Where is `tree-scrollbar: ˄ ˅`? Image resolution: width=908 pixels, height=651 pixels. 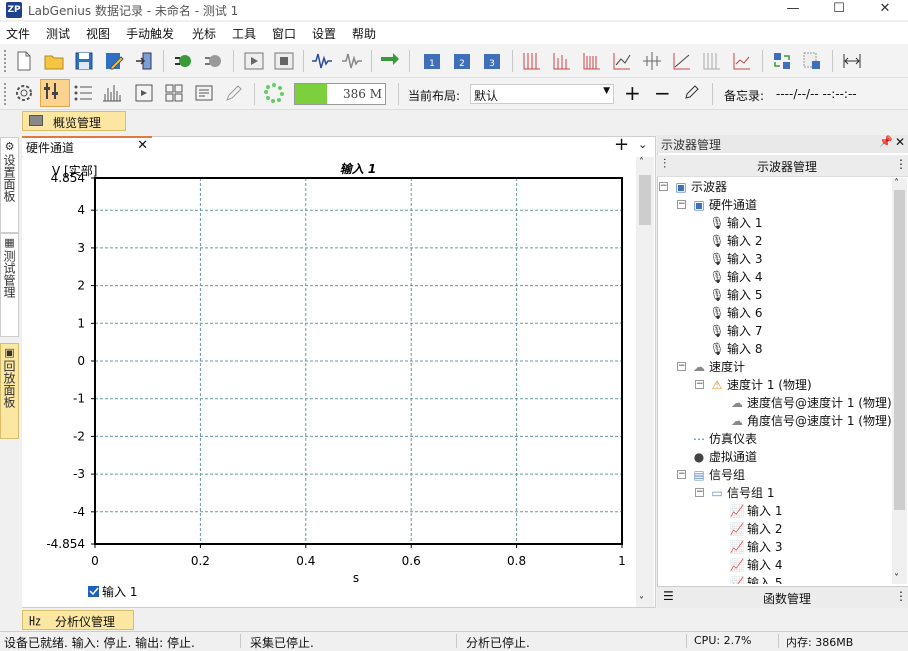
tree-scrollbar: ˄ ˅ is located at coordinates (899, 381).